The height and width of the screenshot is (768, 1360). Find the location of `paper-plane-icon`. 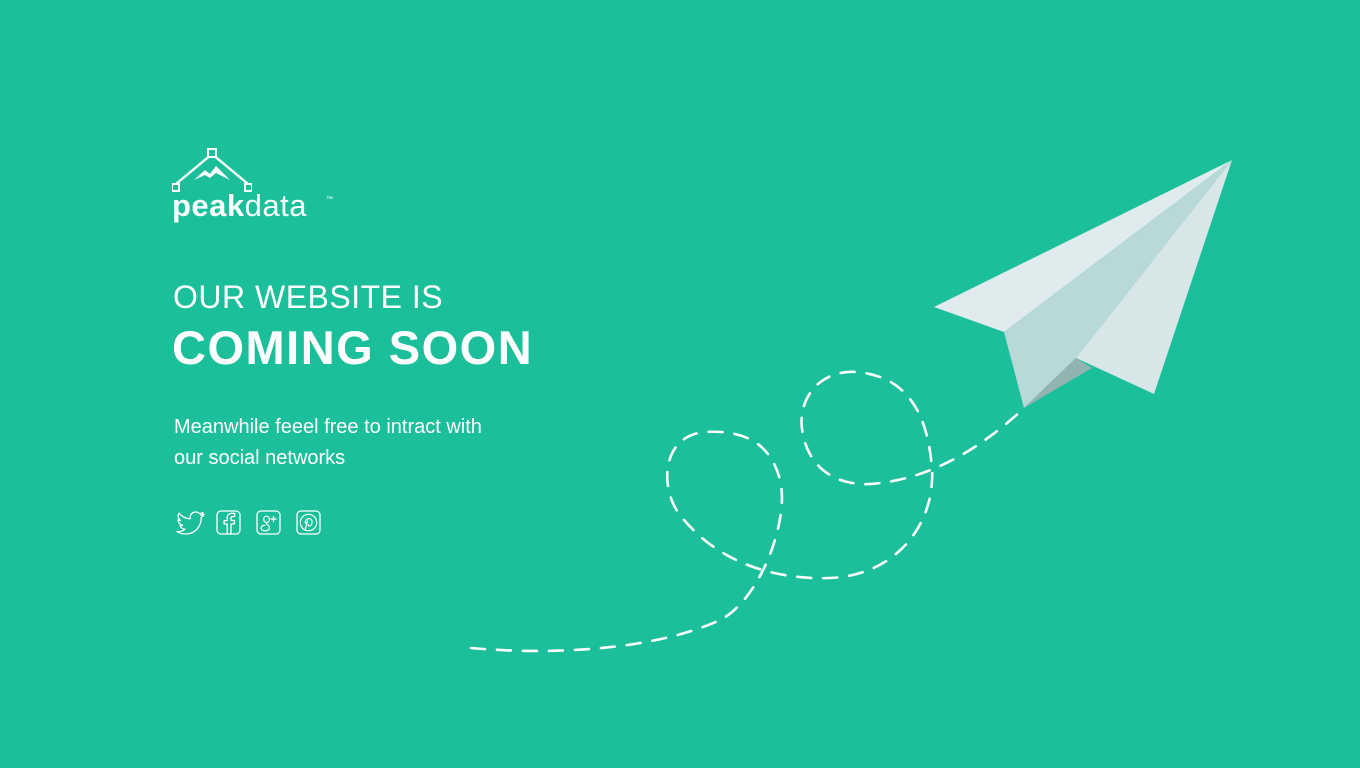

paper-plane-icon is located at coordinates (1083, 284).